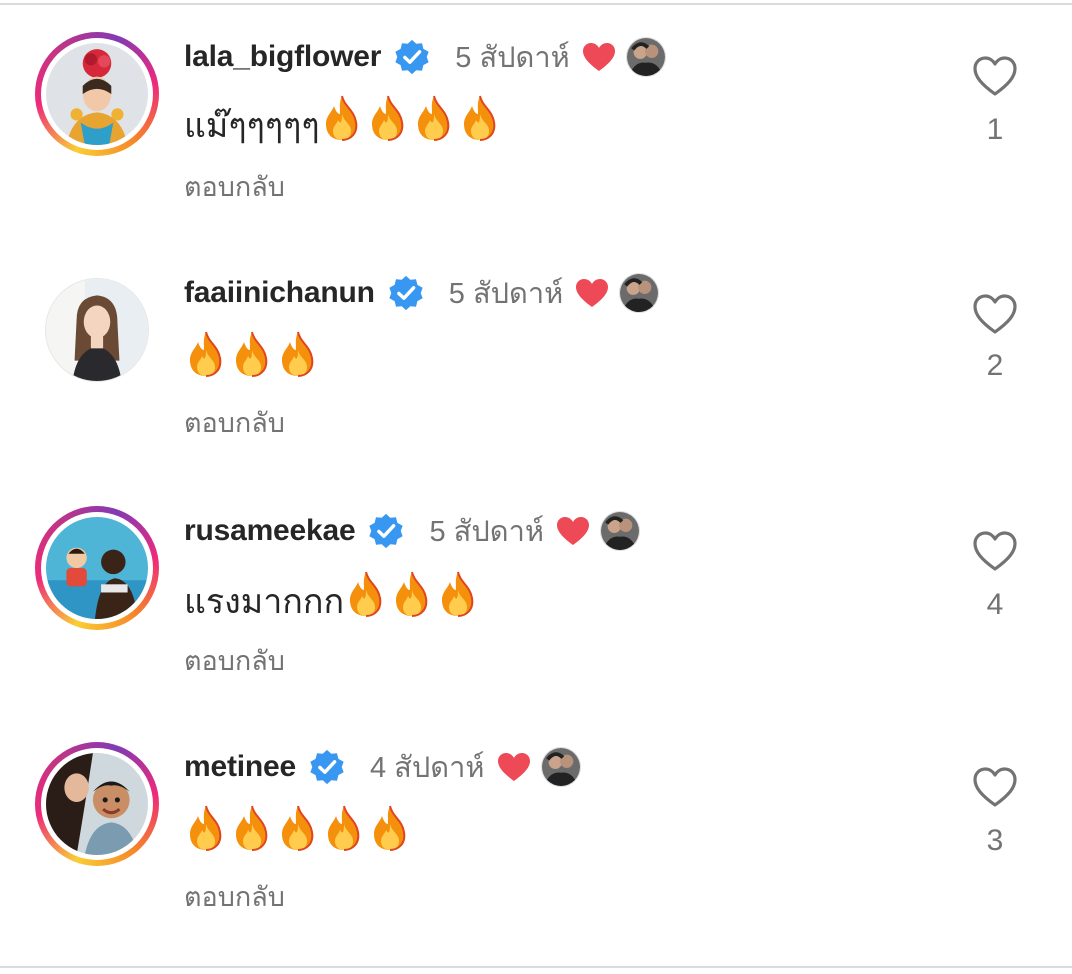 The width and height of the screenshot is (1072, 974). Describe the element at coordinates (270, 531) in the screenshot. I see `username: rusameekae` at that location.